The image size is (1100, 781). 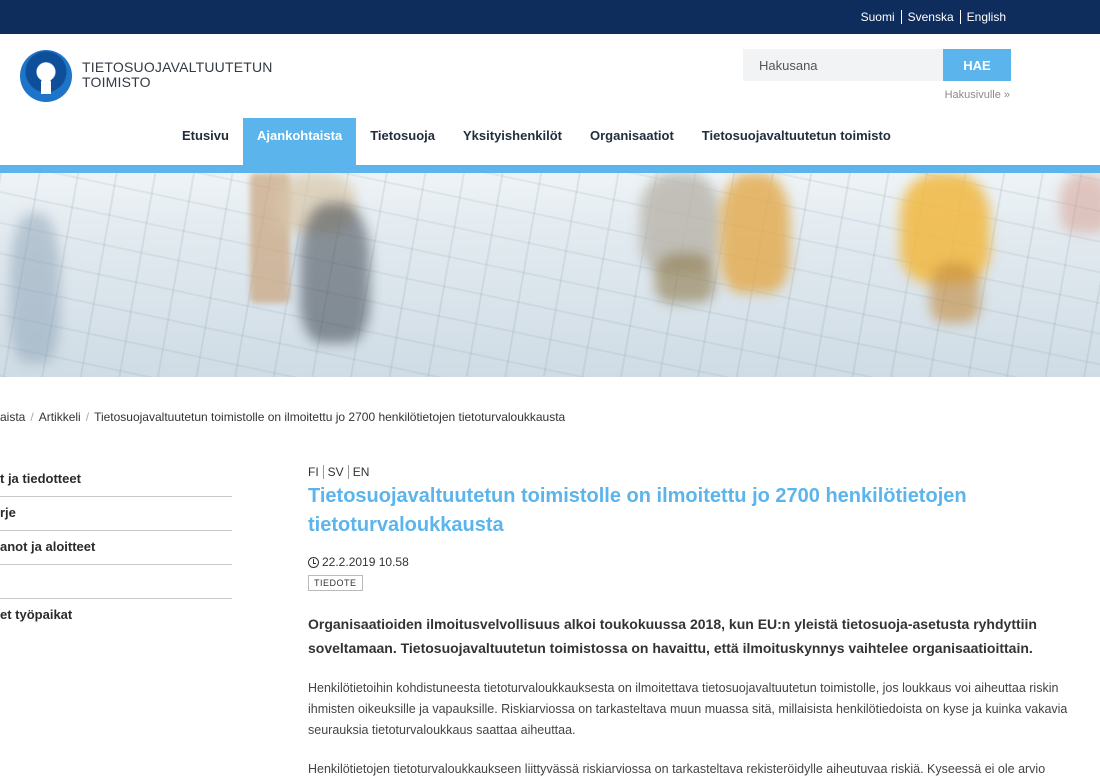 What do you see at coordinates (402, 141) in the screenshot?
I see `nav-item-tietosuoja: Tietosuoja` at bounding box center [402, 141].